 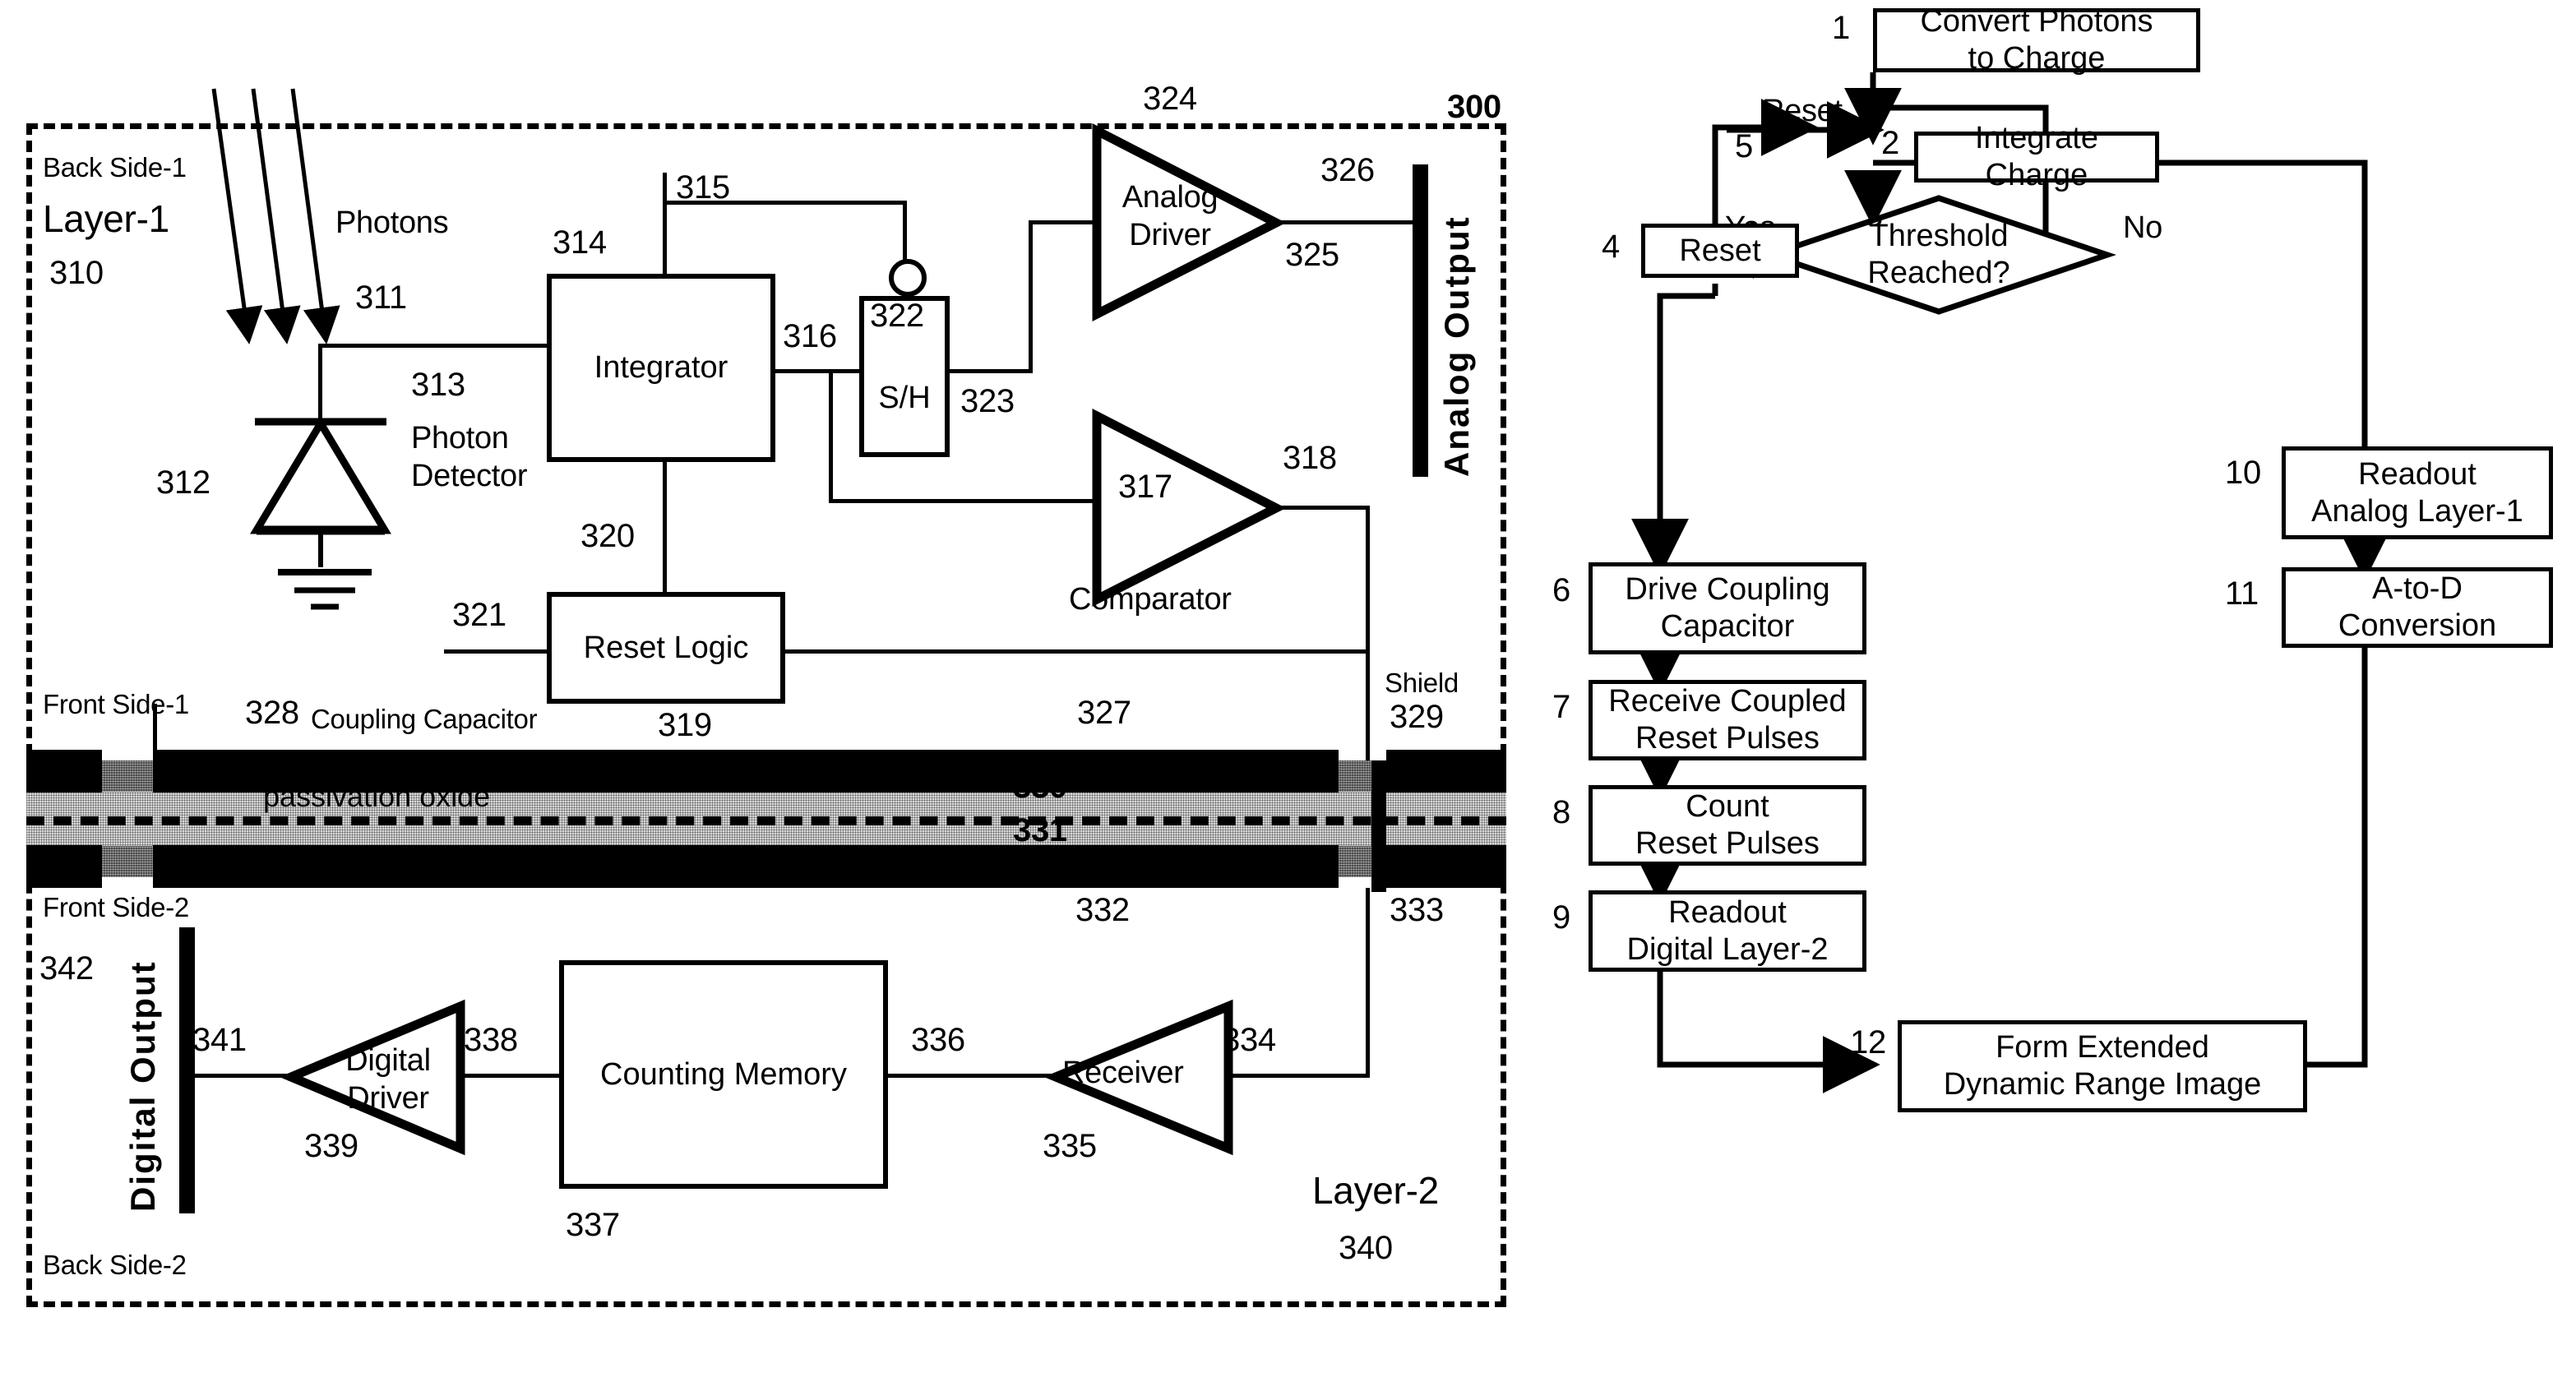 I want to click on wire-315-up, so click(x=665, y=225).